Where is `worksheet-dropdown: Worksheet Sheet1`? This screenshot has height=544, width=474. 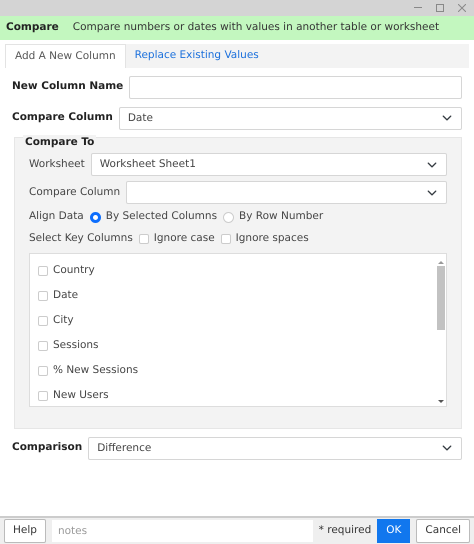 worksheet-dropdown: Worksheet Sheet1 is located at coordinates (268, 164).